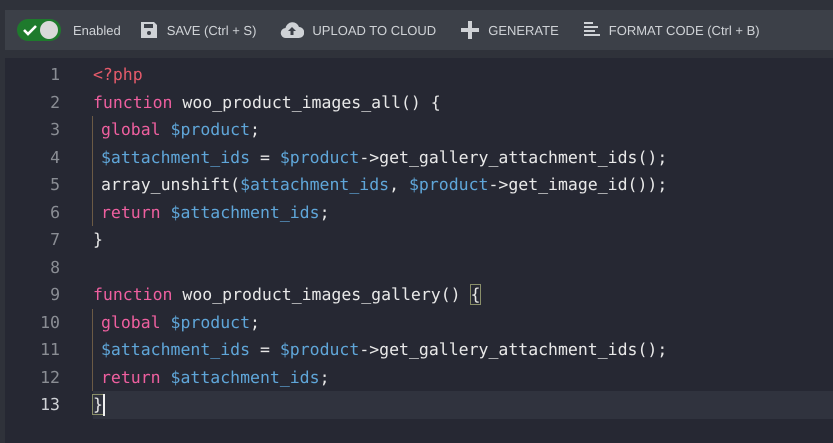 The height and width of the screenshot is (443, 833). I want to click on line-number: 9, so click(54, 294).